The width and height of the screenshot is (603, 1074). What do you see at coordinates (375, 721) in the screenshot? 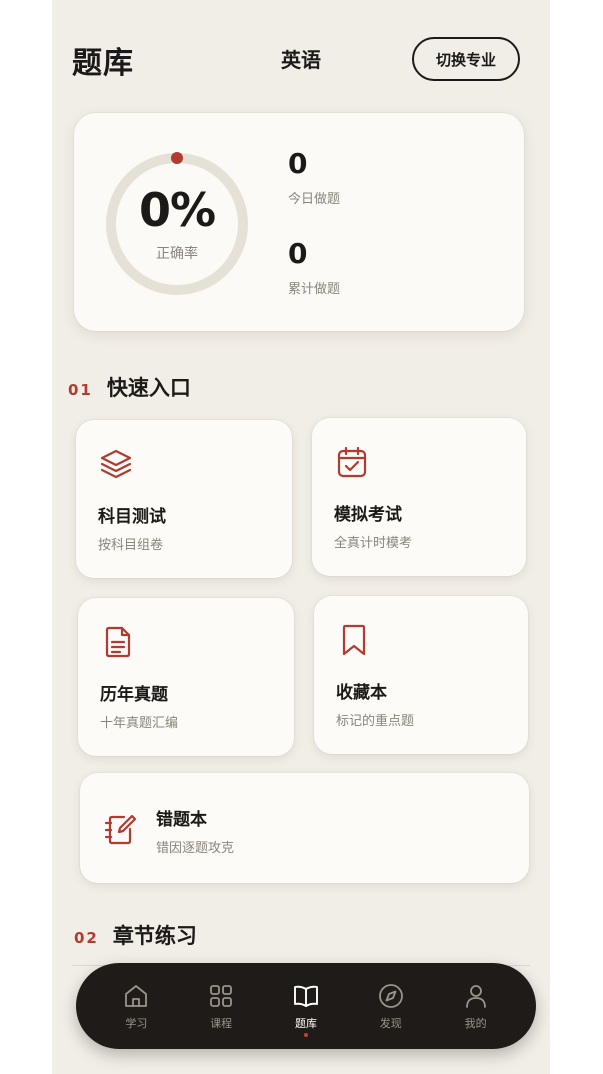
I see `tile-subtitle: 标记的重点题` at bounding box center [375, 721].